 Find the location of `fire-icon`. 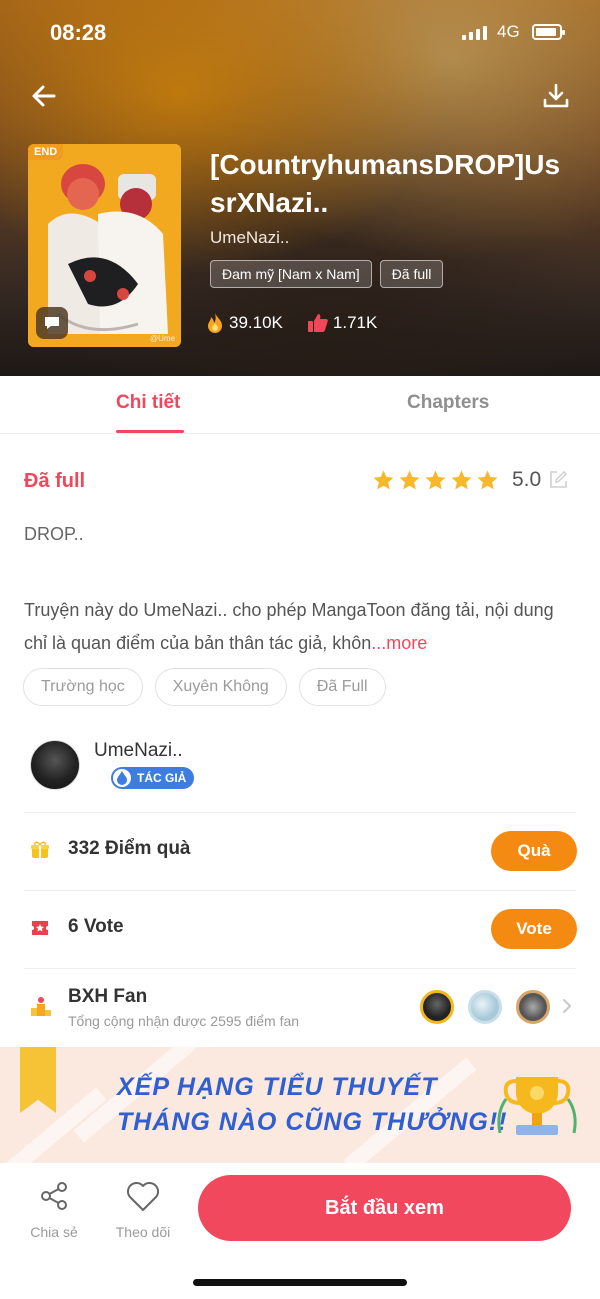

fire-icon is located at coordinates (215, 323).